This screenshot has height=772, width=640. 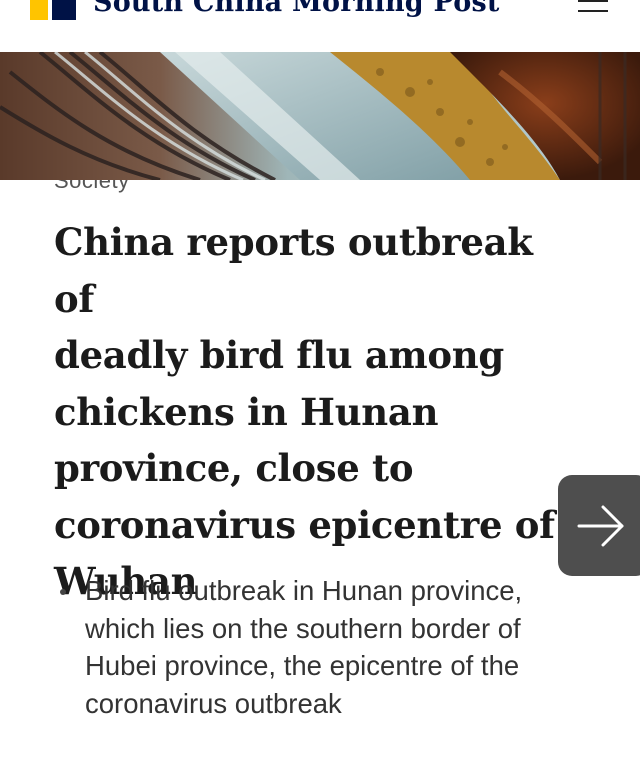 What do you see at coordinates (594, 10) in the screenshot?
I see `hamburger-menu-icon` at bounding box center [594, 10].